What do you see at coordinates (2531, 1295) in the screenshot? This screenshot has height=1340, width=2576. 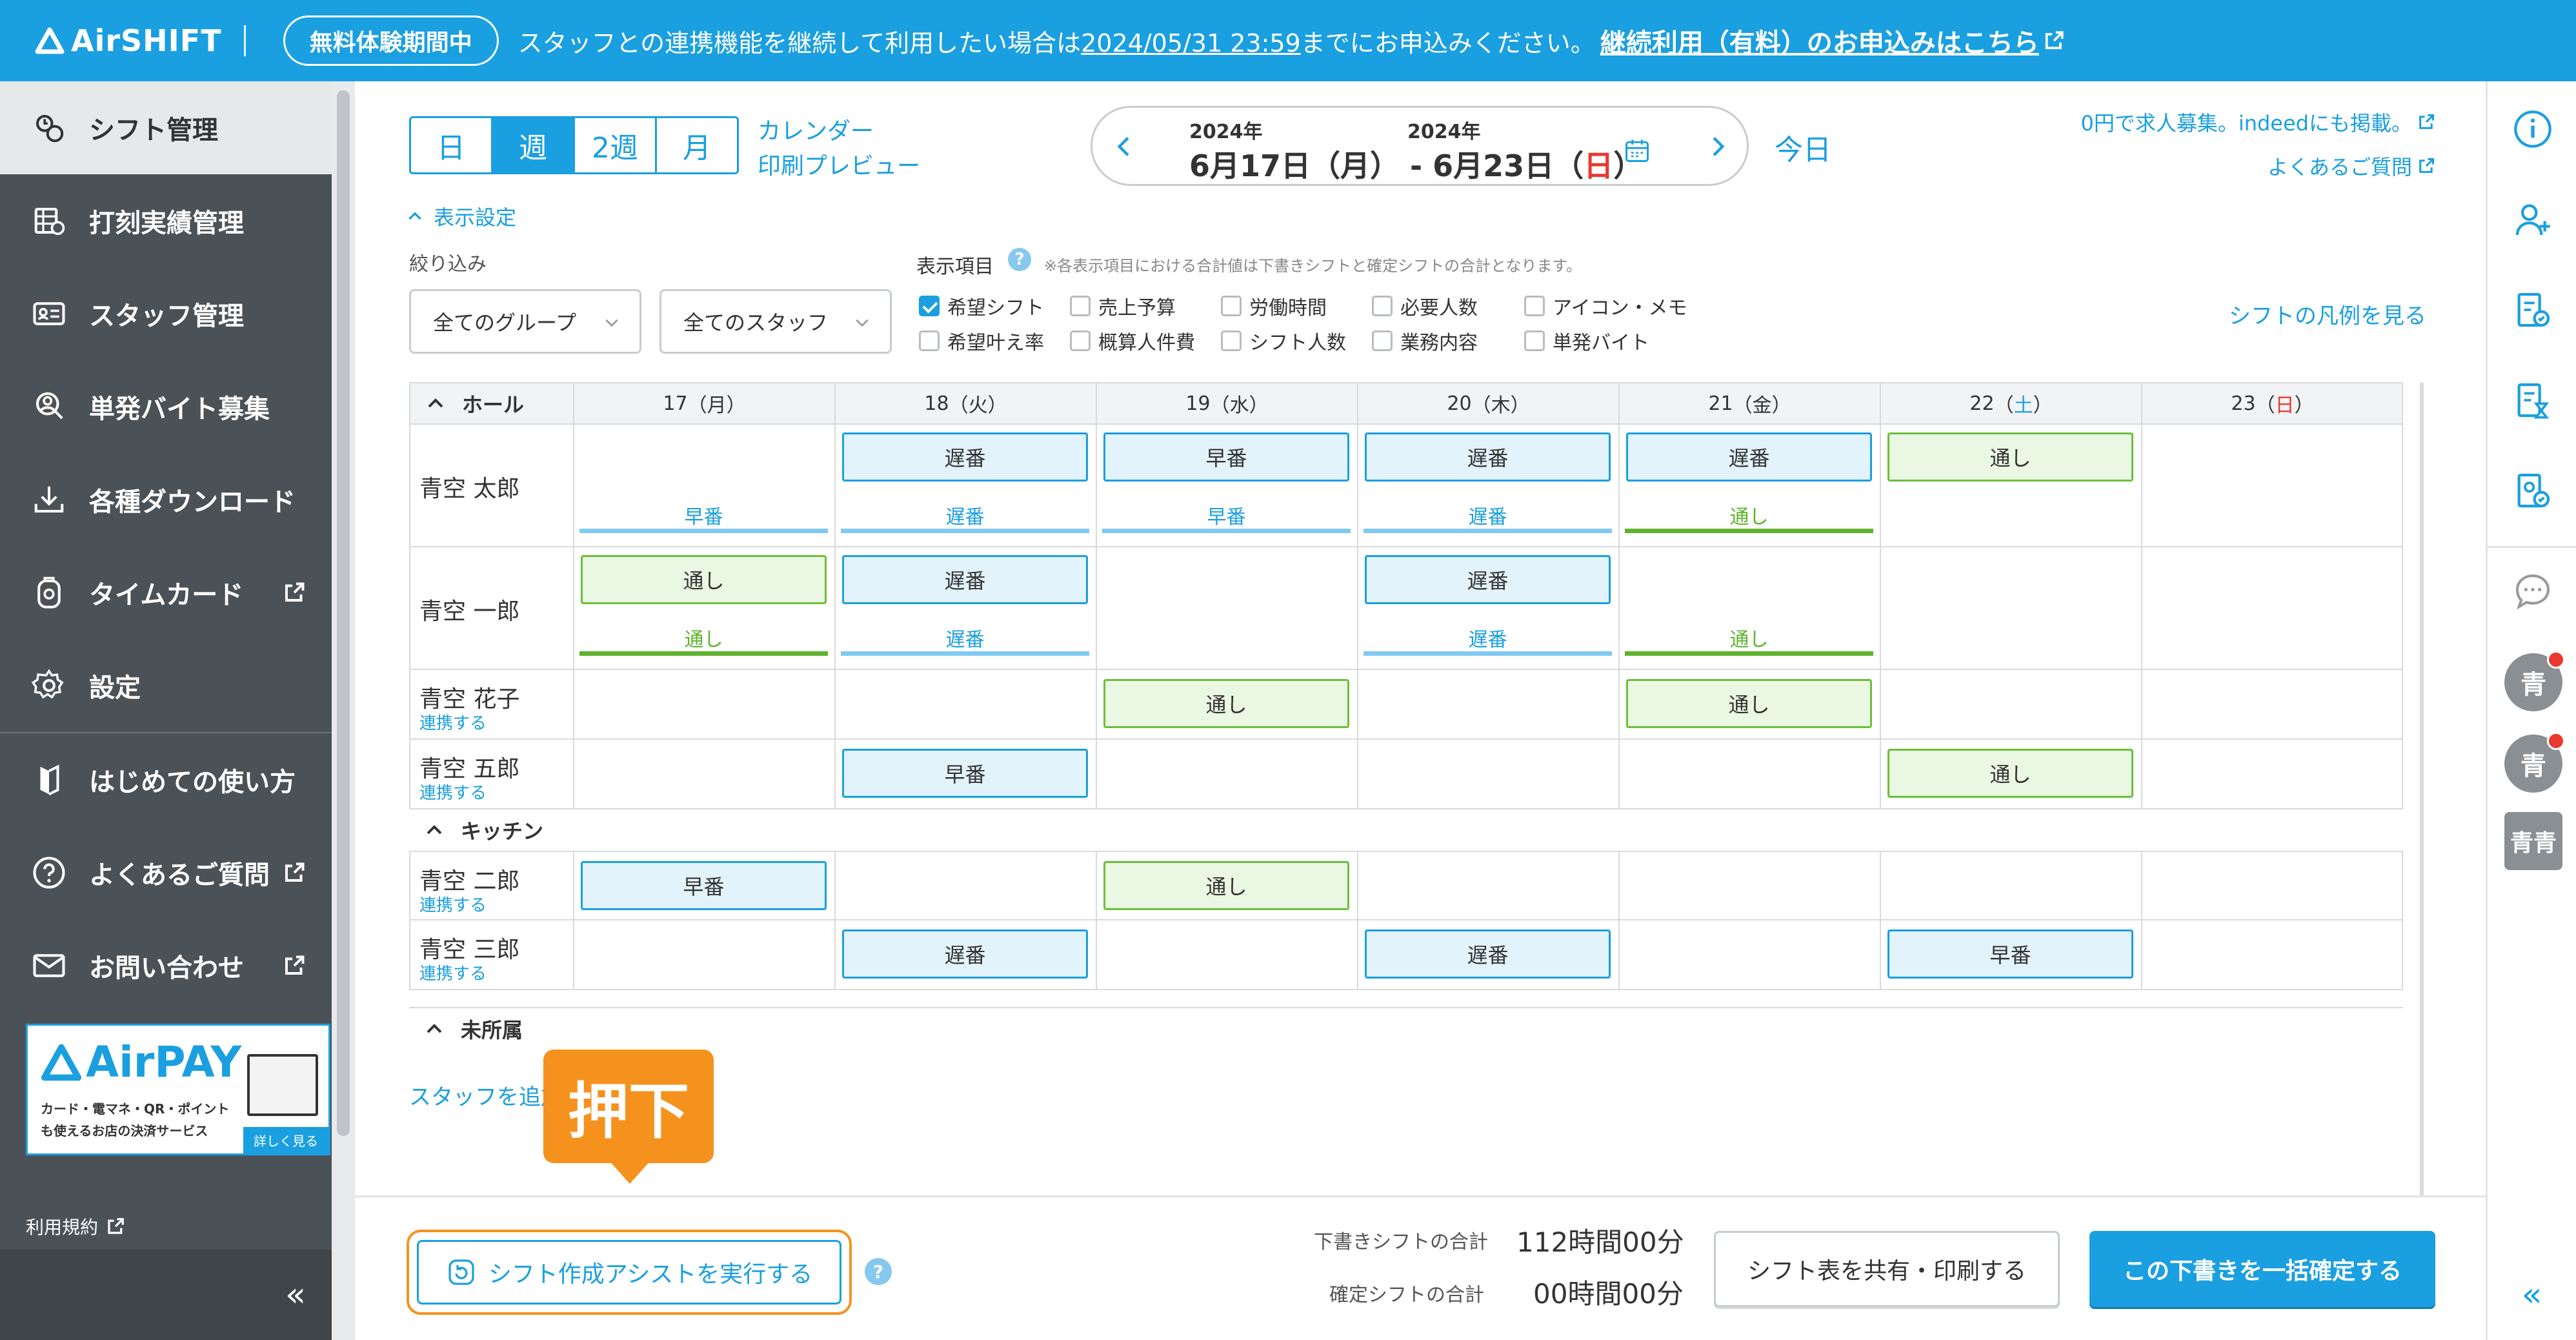 I see `right-rail-collapse-button: «` at bounding box center [2531, 1295].